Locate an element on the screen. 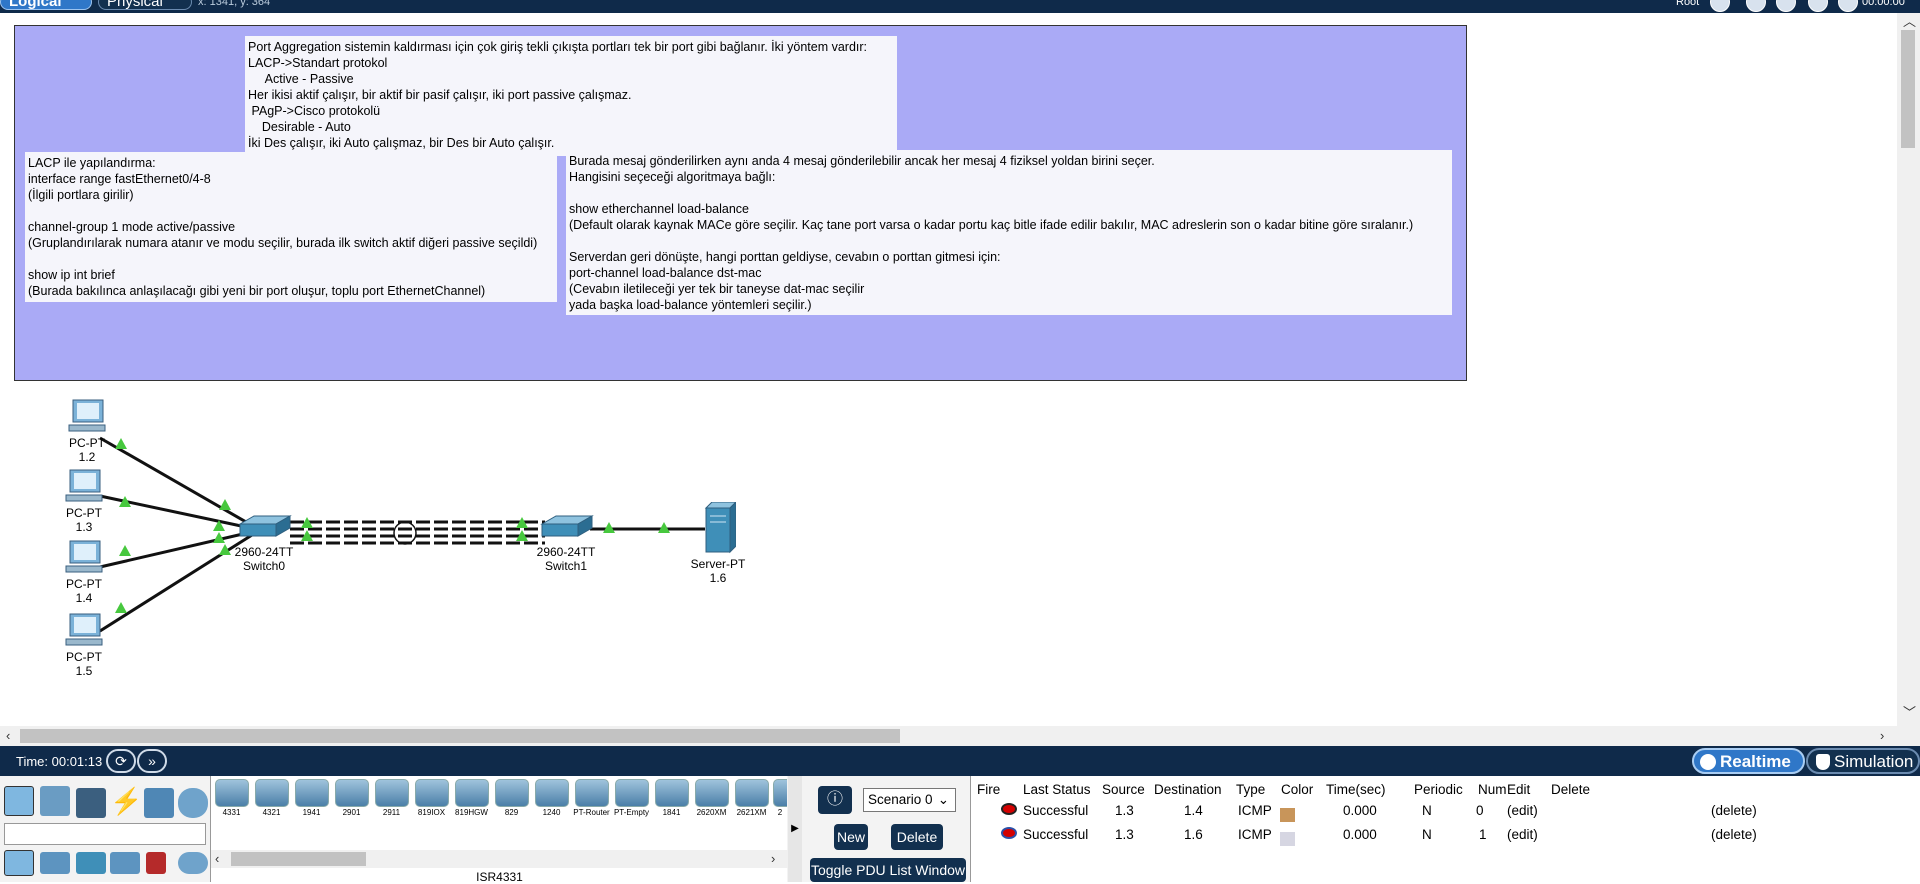 The image size is (1920, 884). scroll-down-icon: ﹀ is located at coordinates (1909, 713).